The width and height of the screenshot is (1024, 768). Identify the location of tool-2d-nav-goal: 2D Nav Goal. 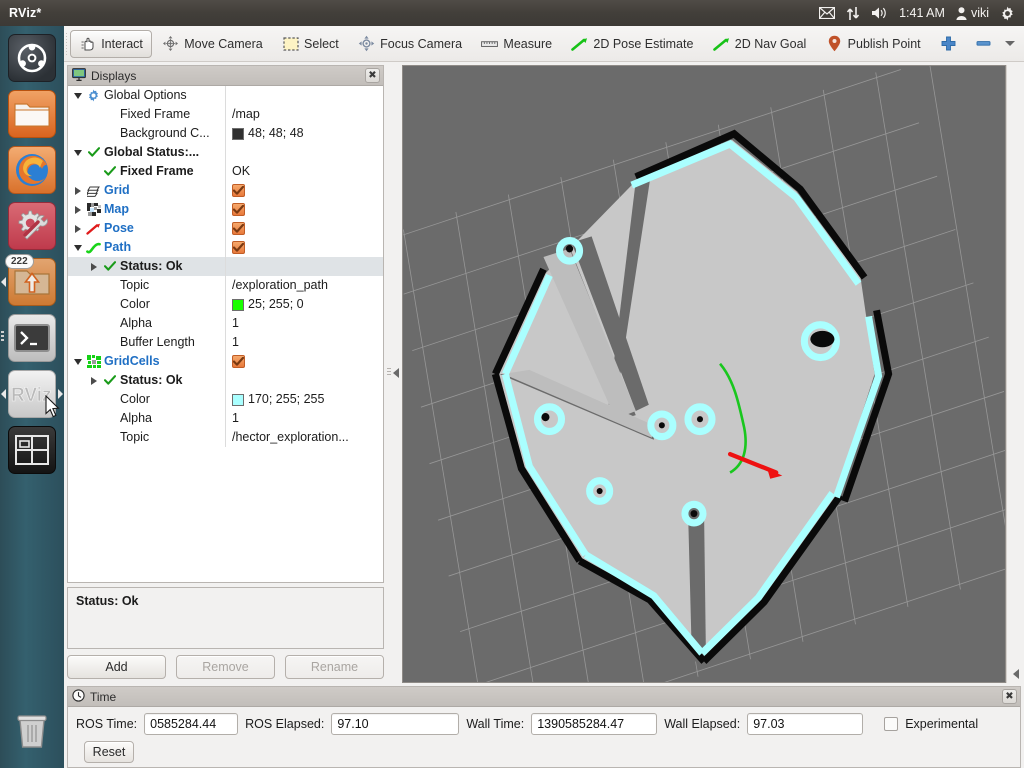
(760, 44).